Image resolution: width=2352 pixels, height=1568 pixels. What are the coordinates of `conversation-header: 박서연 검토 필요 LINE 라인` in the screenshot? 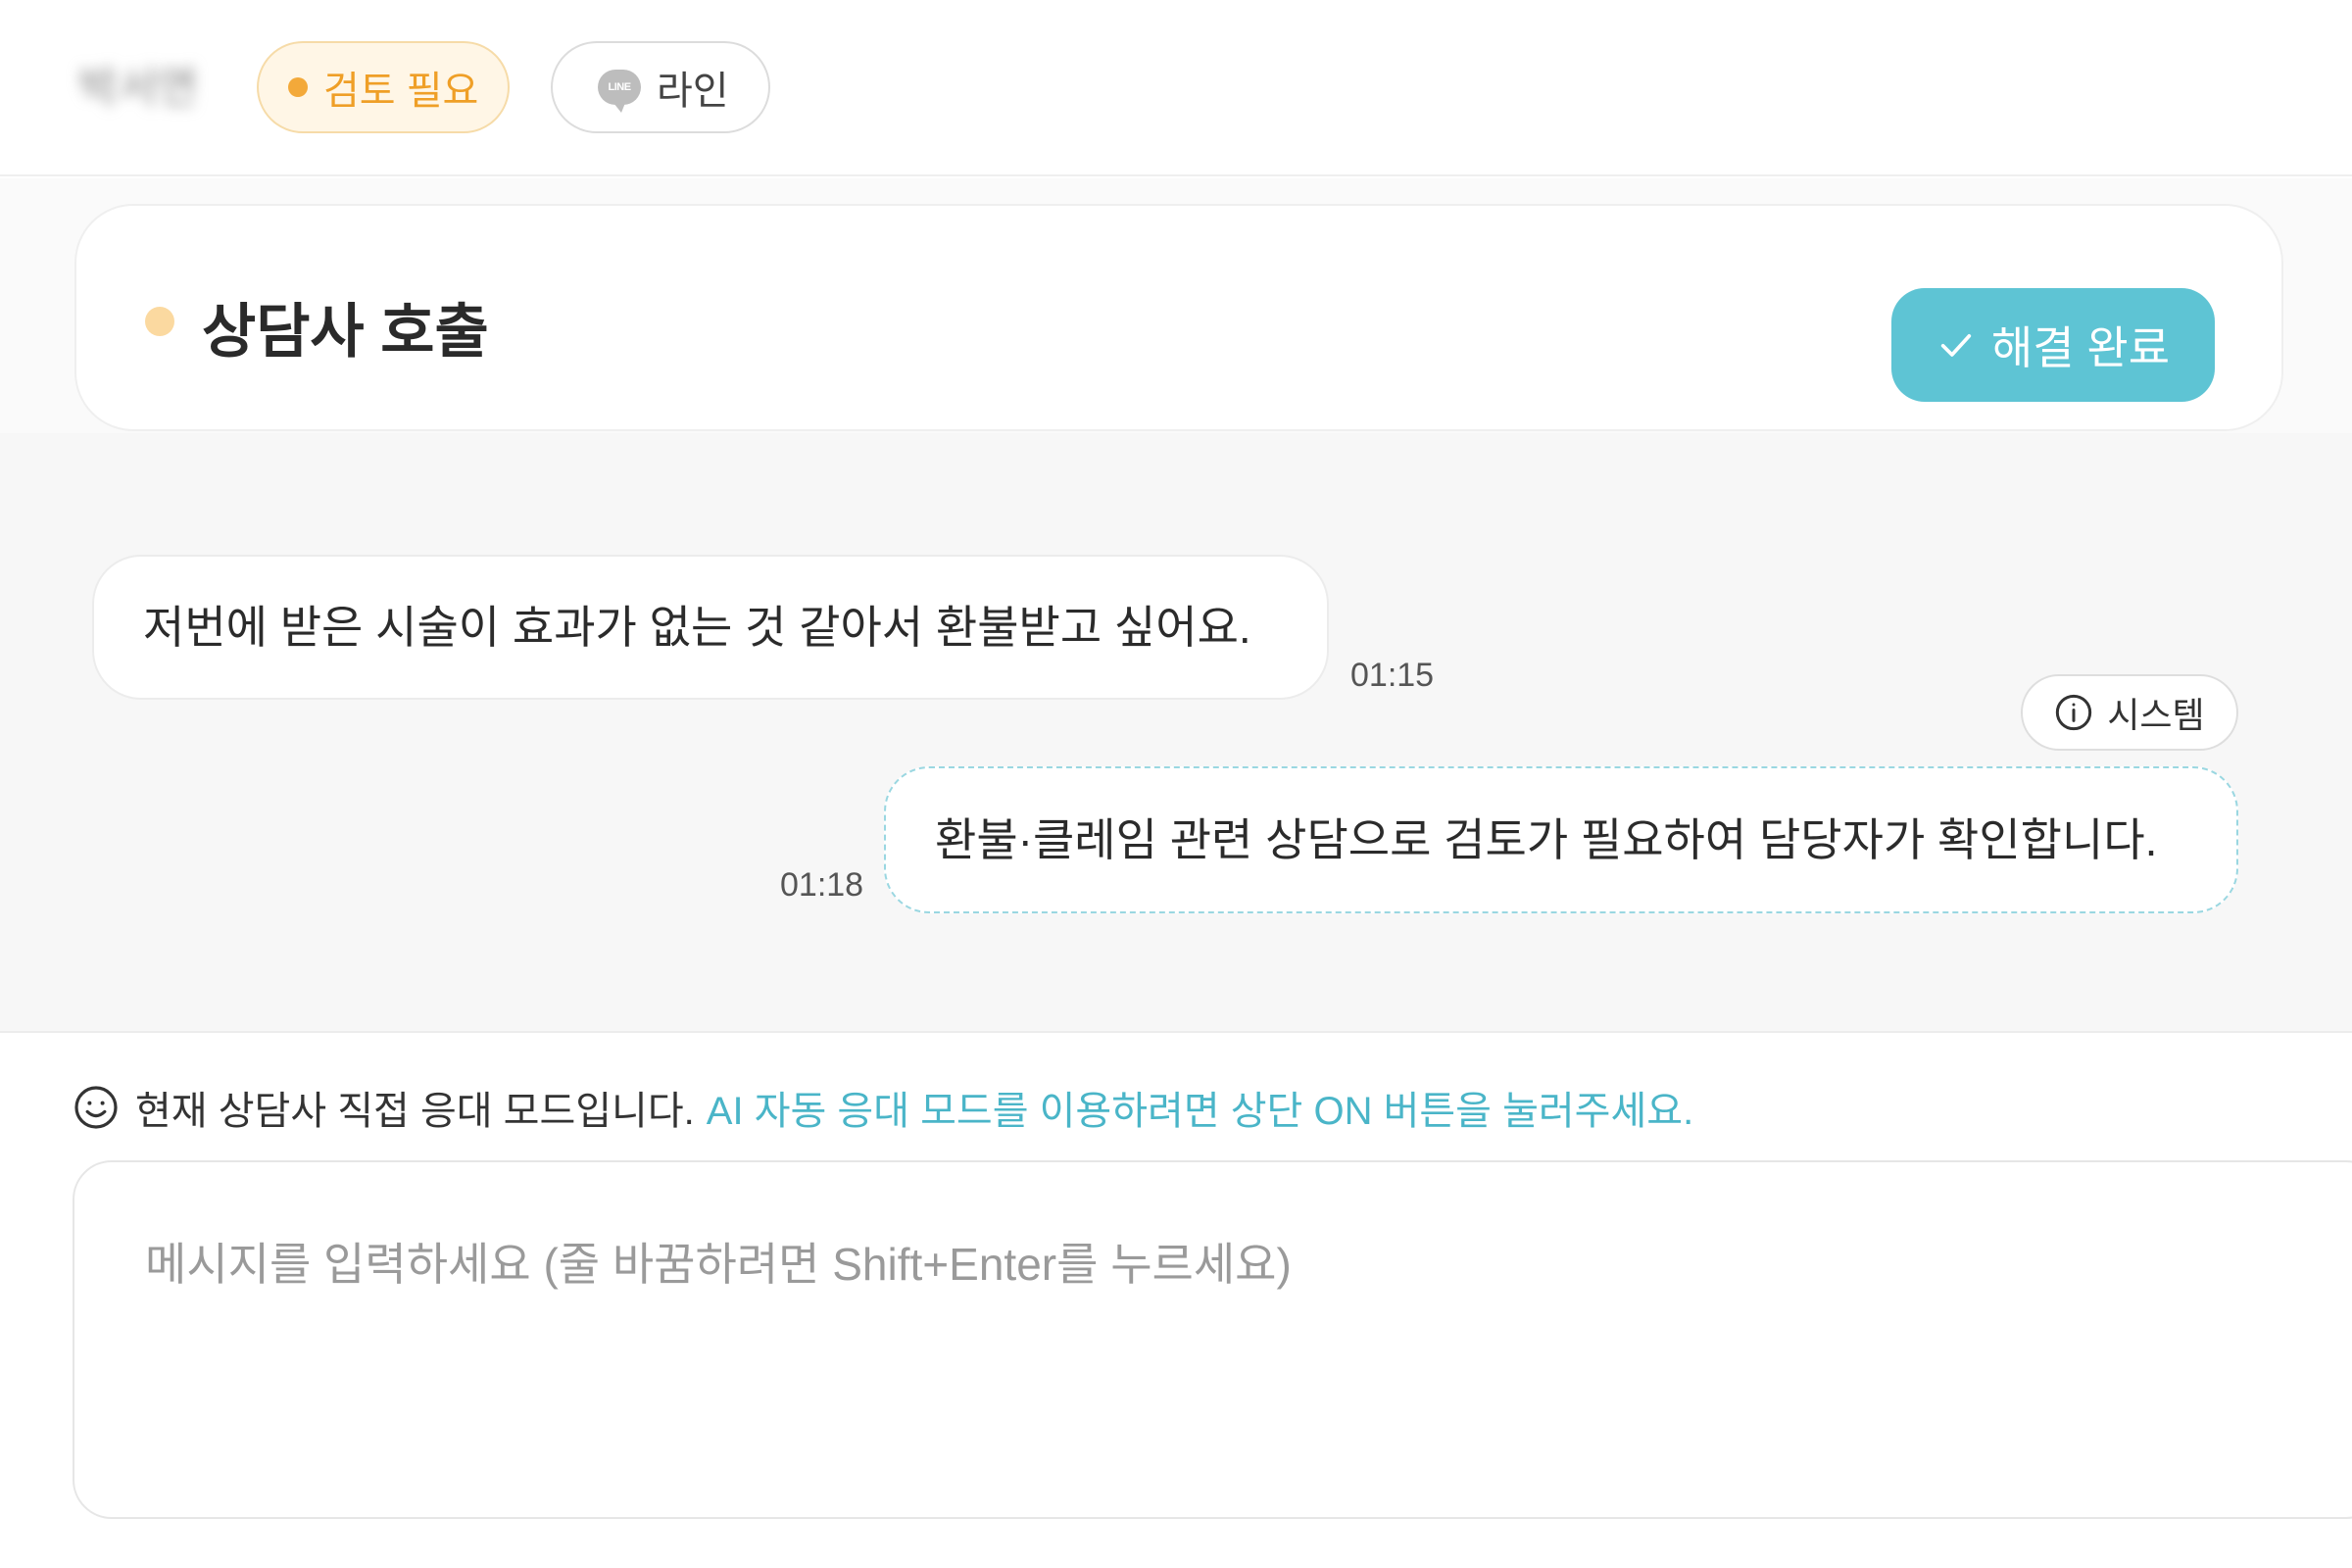 It's located at (1176, 88).